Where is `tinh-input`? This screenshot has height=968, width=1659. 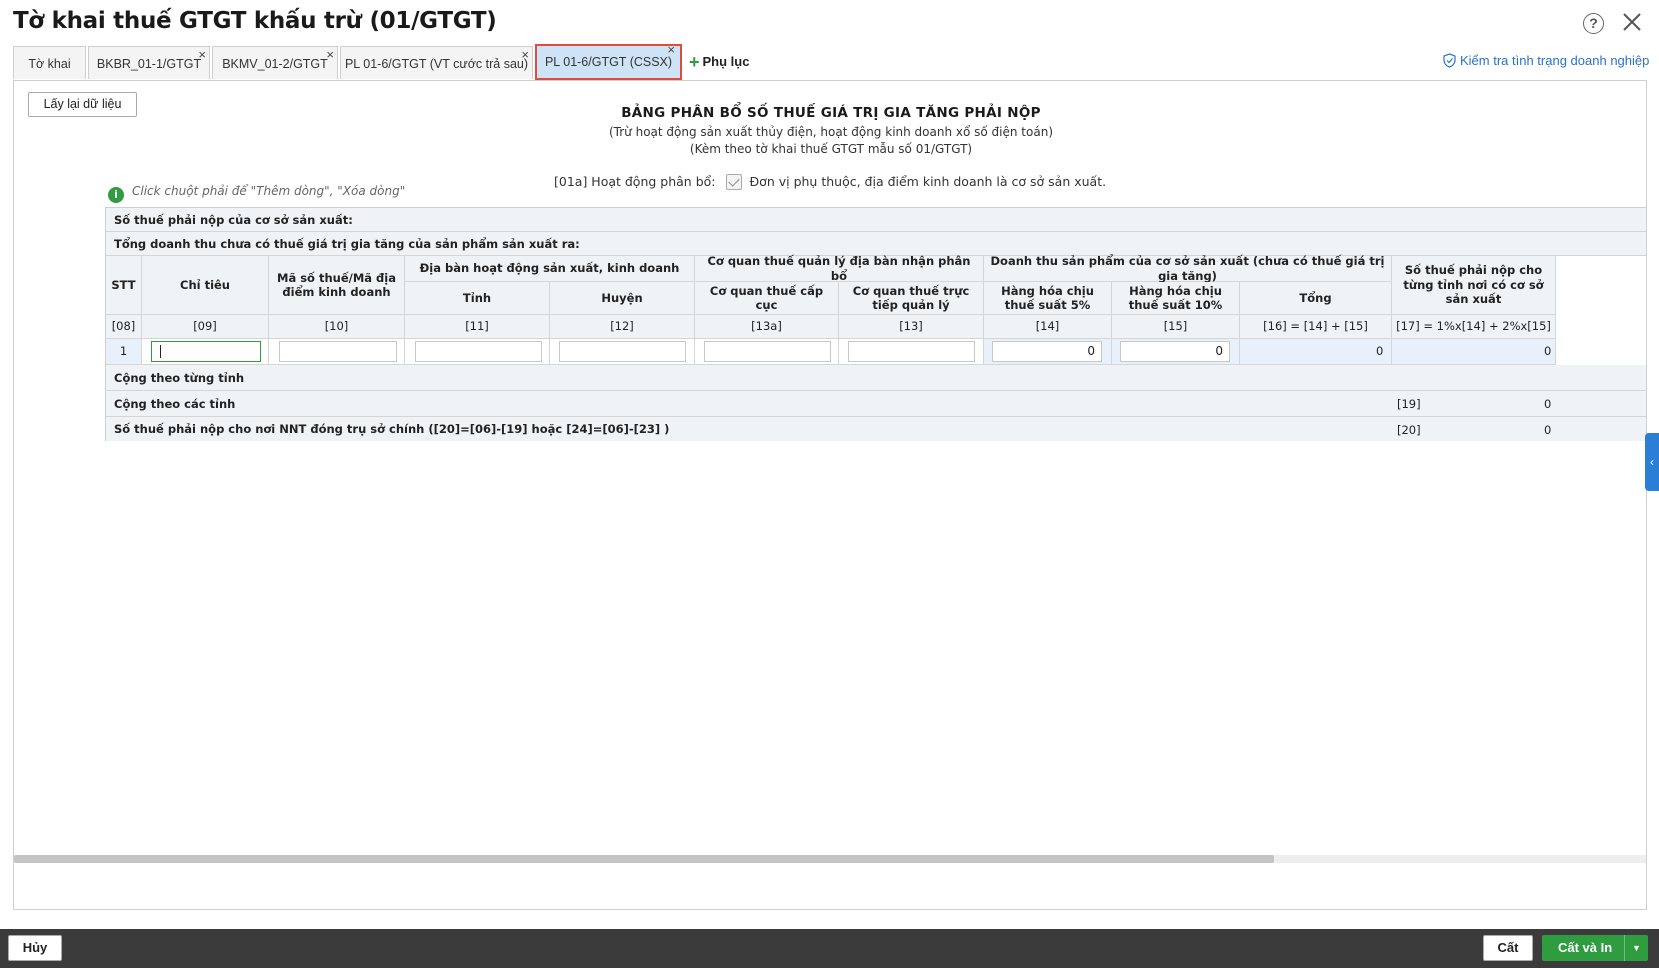
tinh-input is located at coordinates (478, 351).